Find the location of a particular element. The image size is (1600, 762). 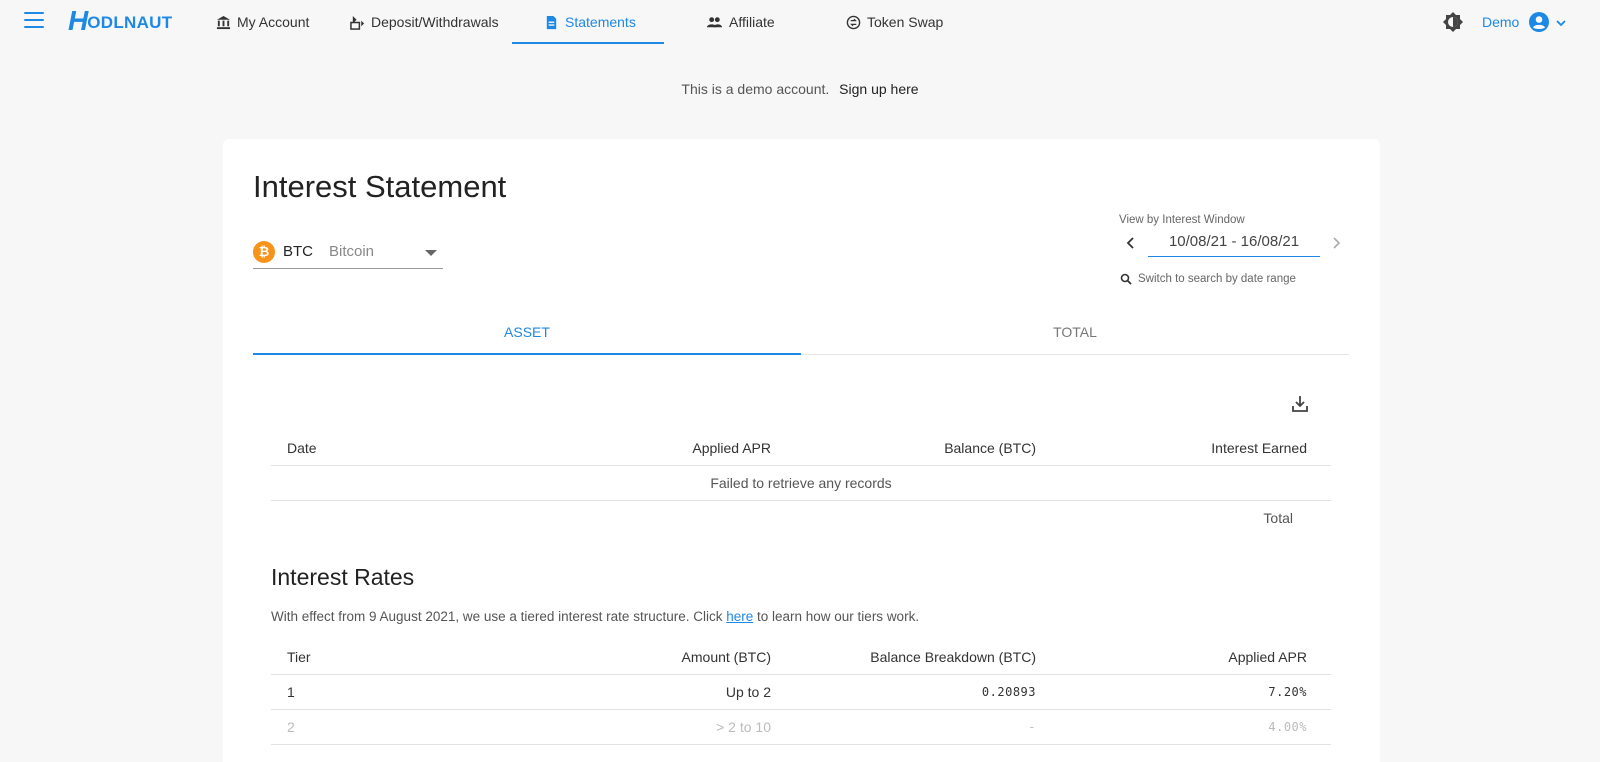

amount-cell: > 2 to 10 is located at coordinates (743, 727).